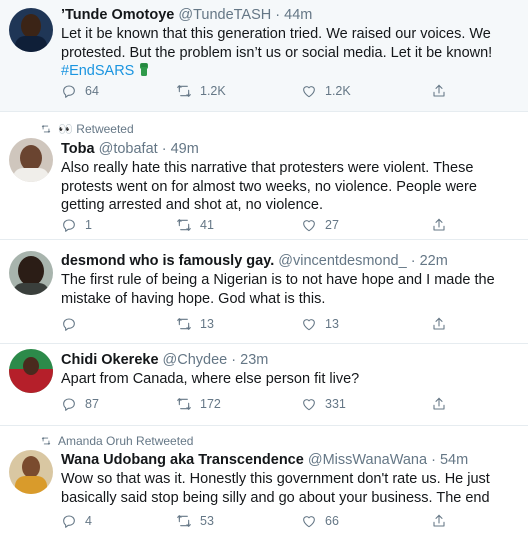 Image resolution: width=528 pixels, height=534 pixels. Describe the element at coordinates (92, 404) in the screenshot. I see `reply-count: 87` at that location.